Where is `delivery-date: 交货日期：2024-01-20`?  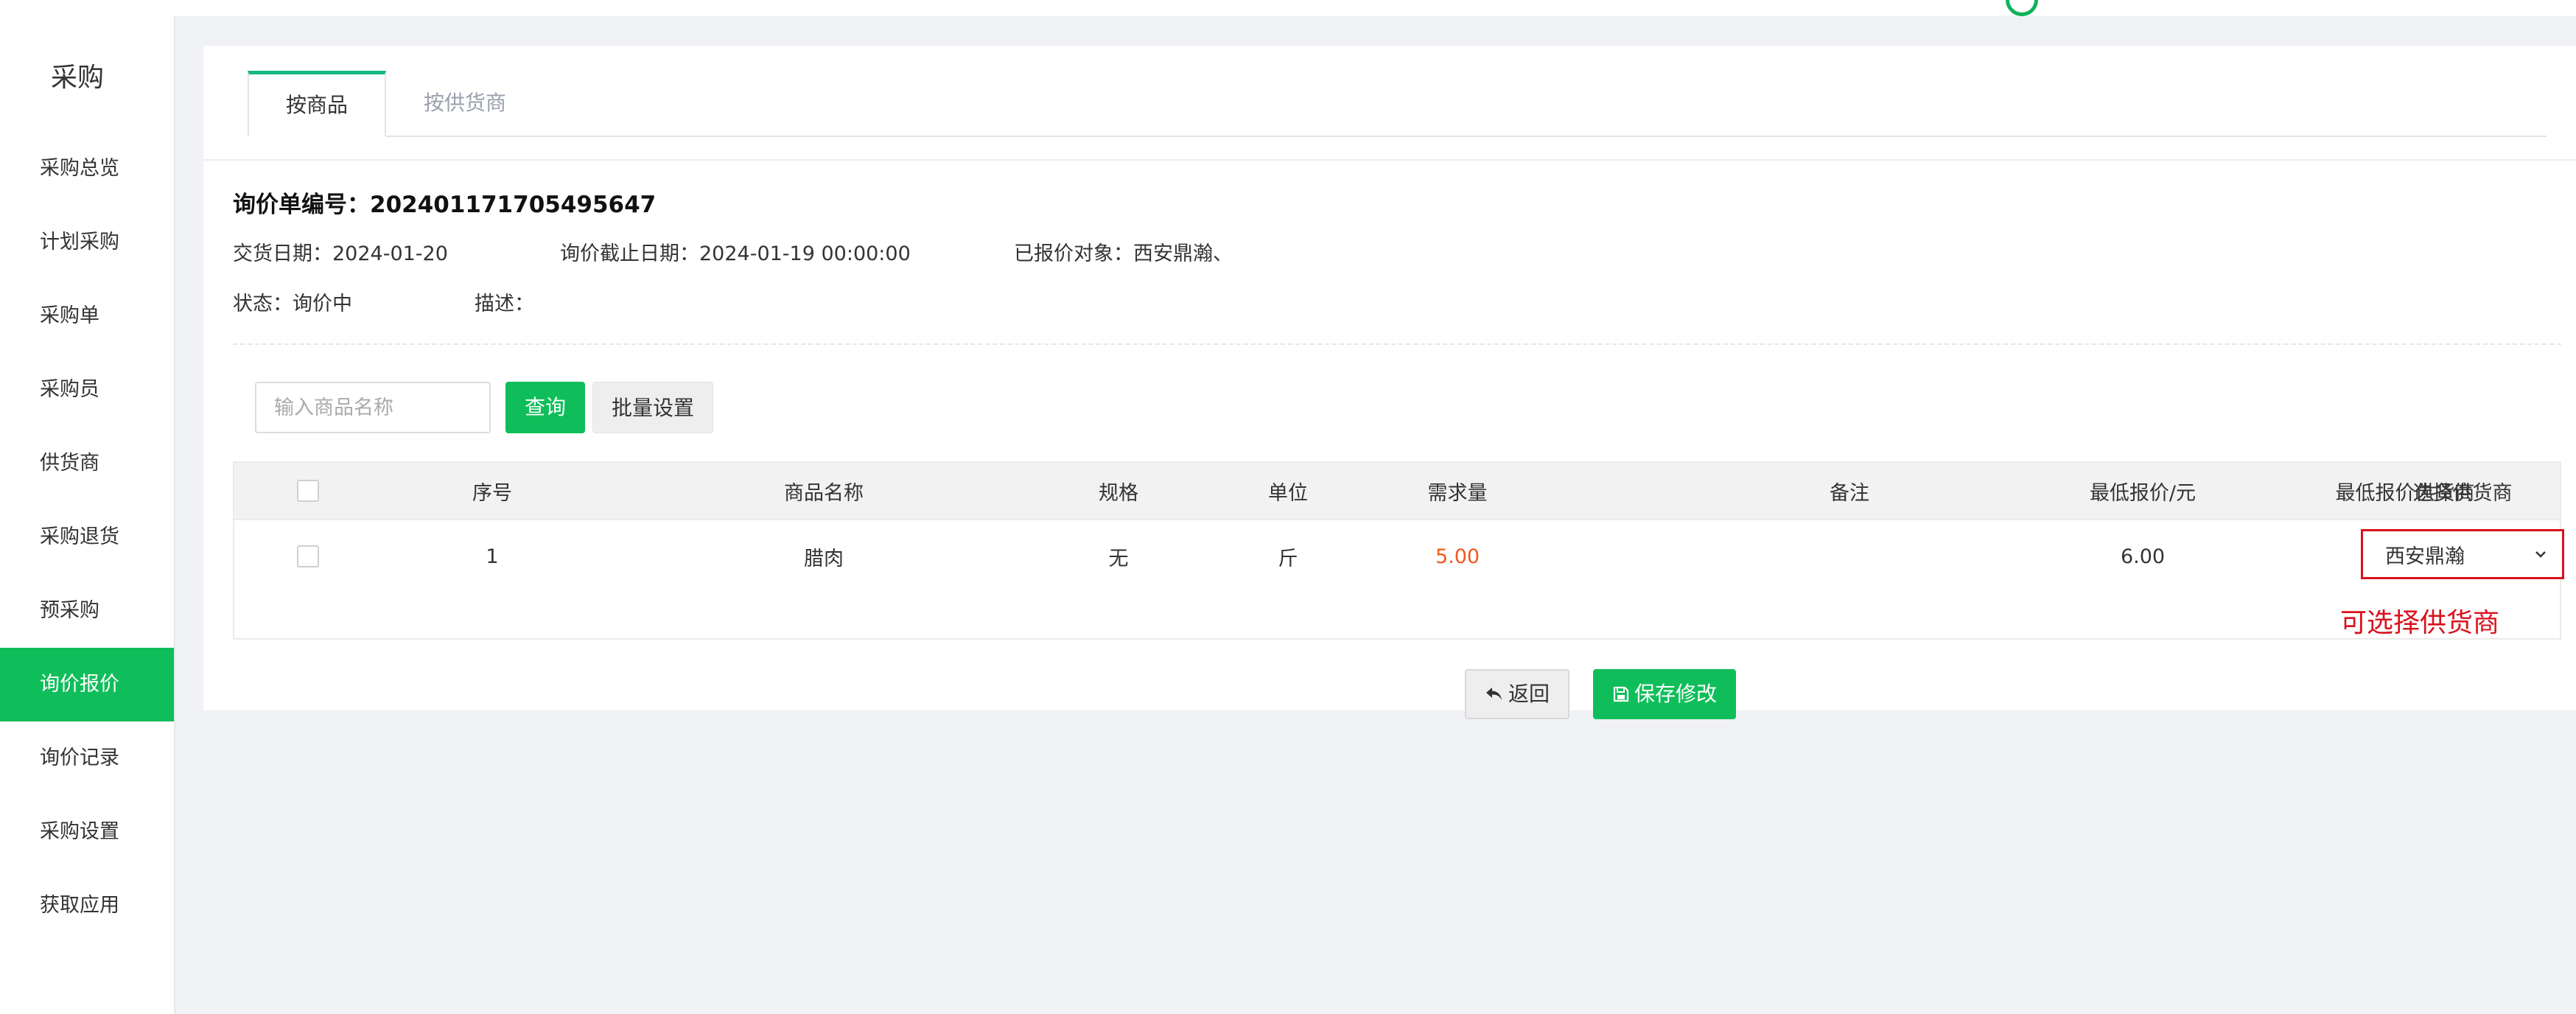
delivery-date: 交货日期：2024-01-20 is located at coordinates (340, 253).